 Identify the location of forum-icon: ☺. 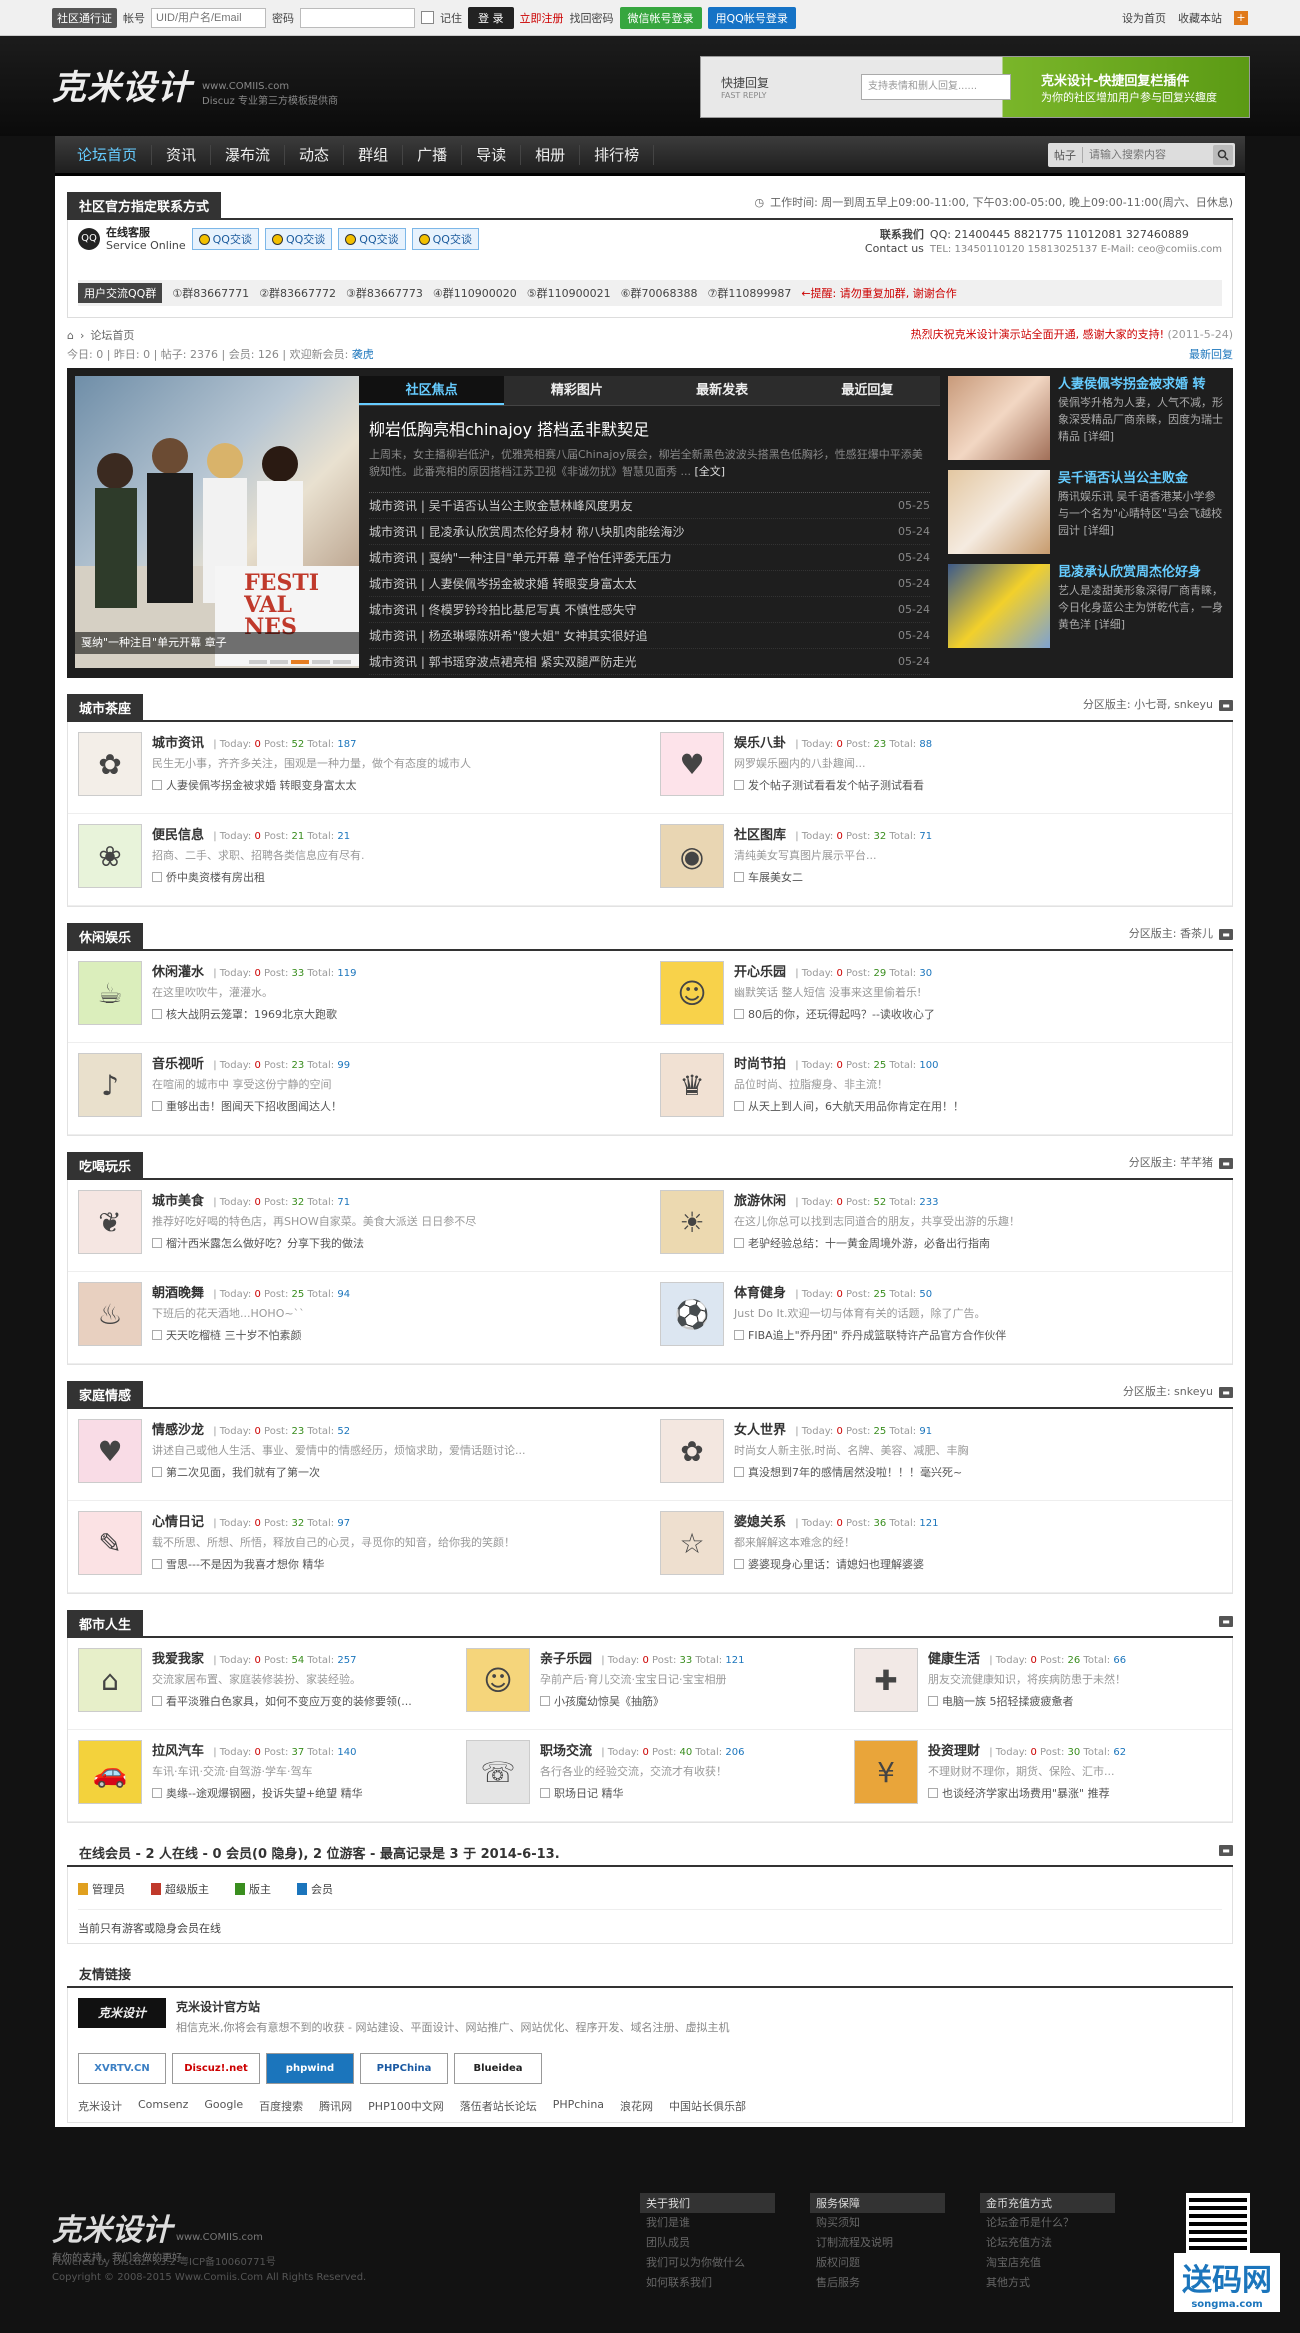
(498, 1680).